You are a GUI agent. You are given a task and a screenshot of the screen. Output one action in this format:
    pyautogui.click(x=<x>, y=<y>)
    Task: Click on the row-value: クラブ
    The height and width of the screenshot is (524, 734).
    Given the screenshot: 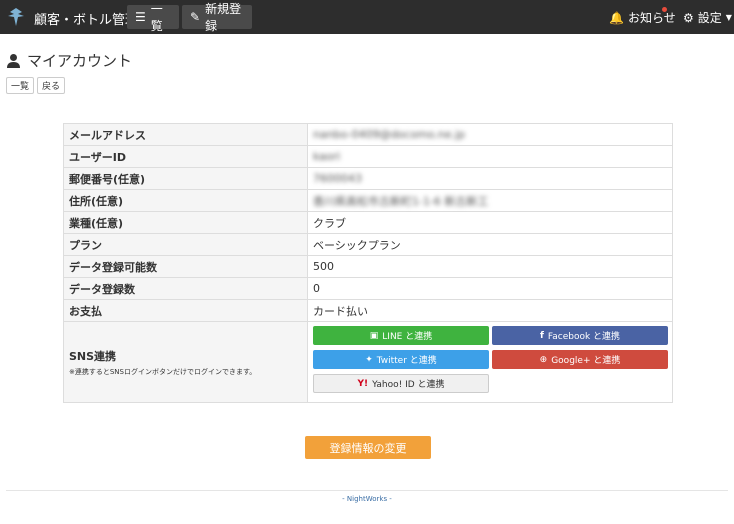 What is the action you would take?
    pyautogui.click(x=329, y=223)
    